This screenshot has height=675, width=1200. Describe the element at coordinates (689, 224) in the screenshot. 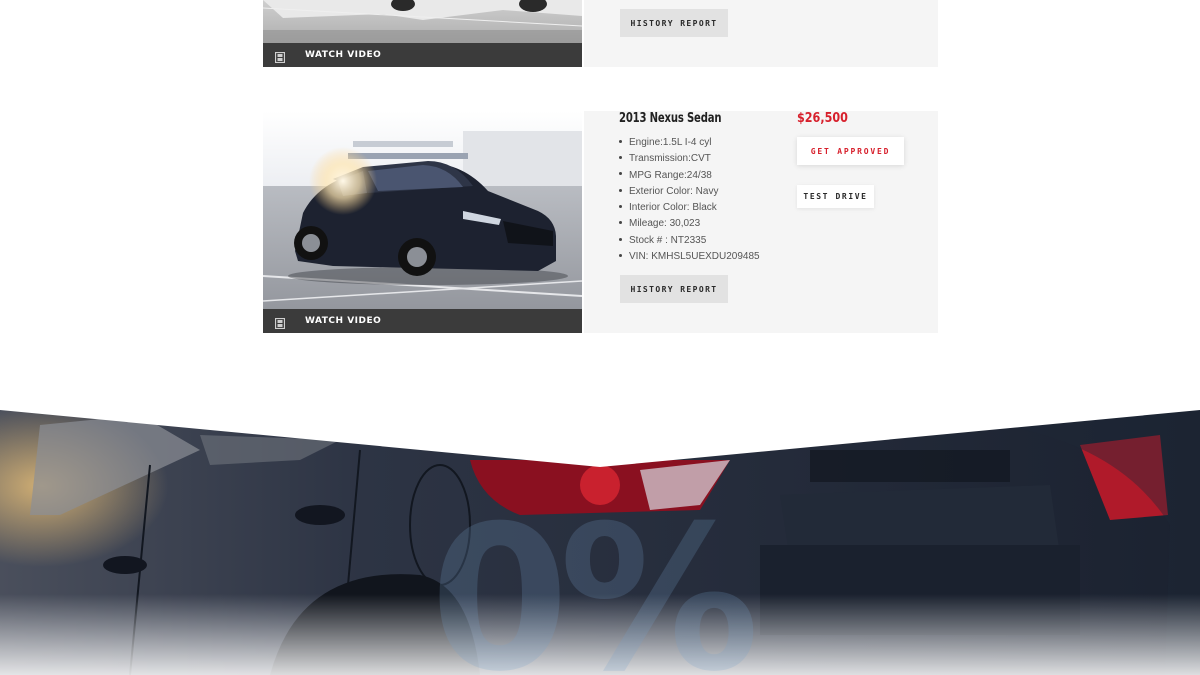

I see `spec-mileage: Mileage: 30,023` at that location.